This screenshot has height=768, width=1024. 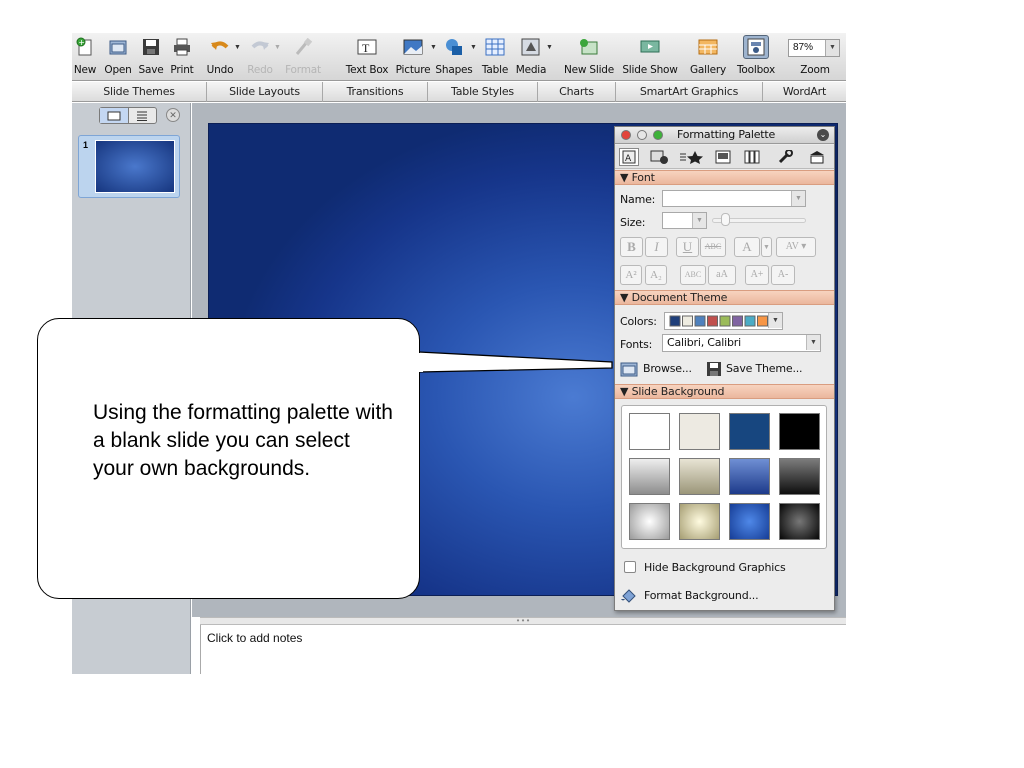 What do you see at coordinates (679, 297) in the screenshot?
I see `document-theme-section-title: Document Theme` at bounding box center [679, 297].